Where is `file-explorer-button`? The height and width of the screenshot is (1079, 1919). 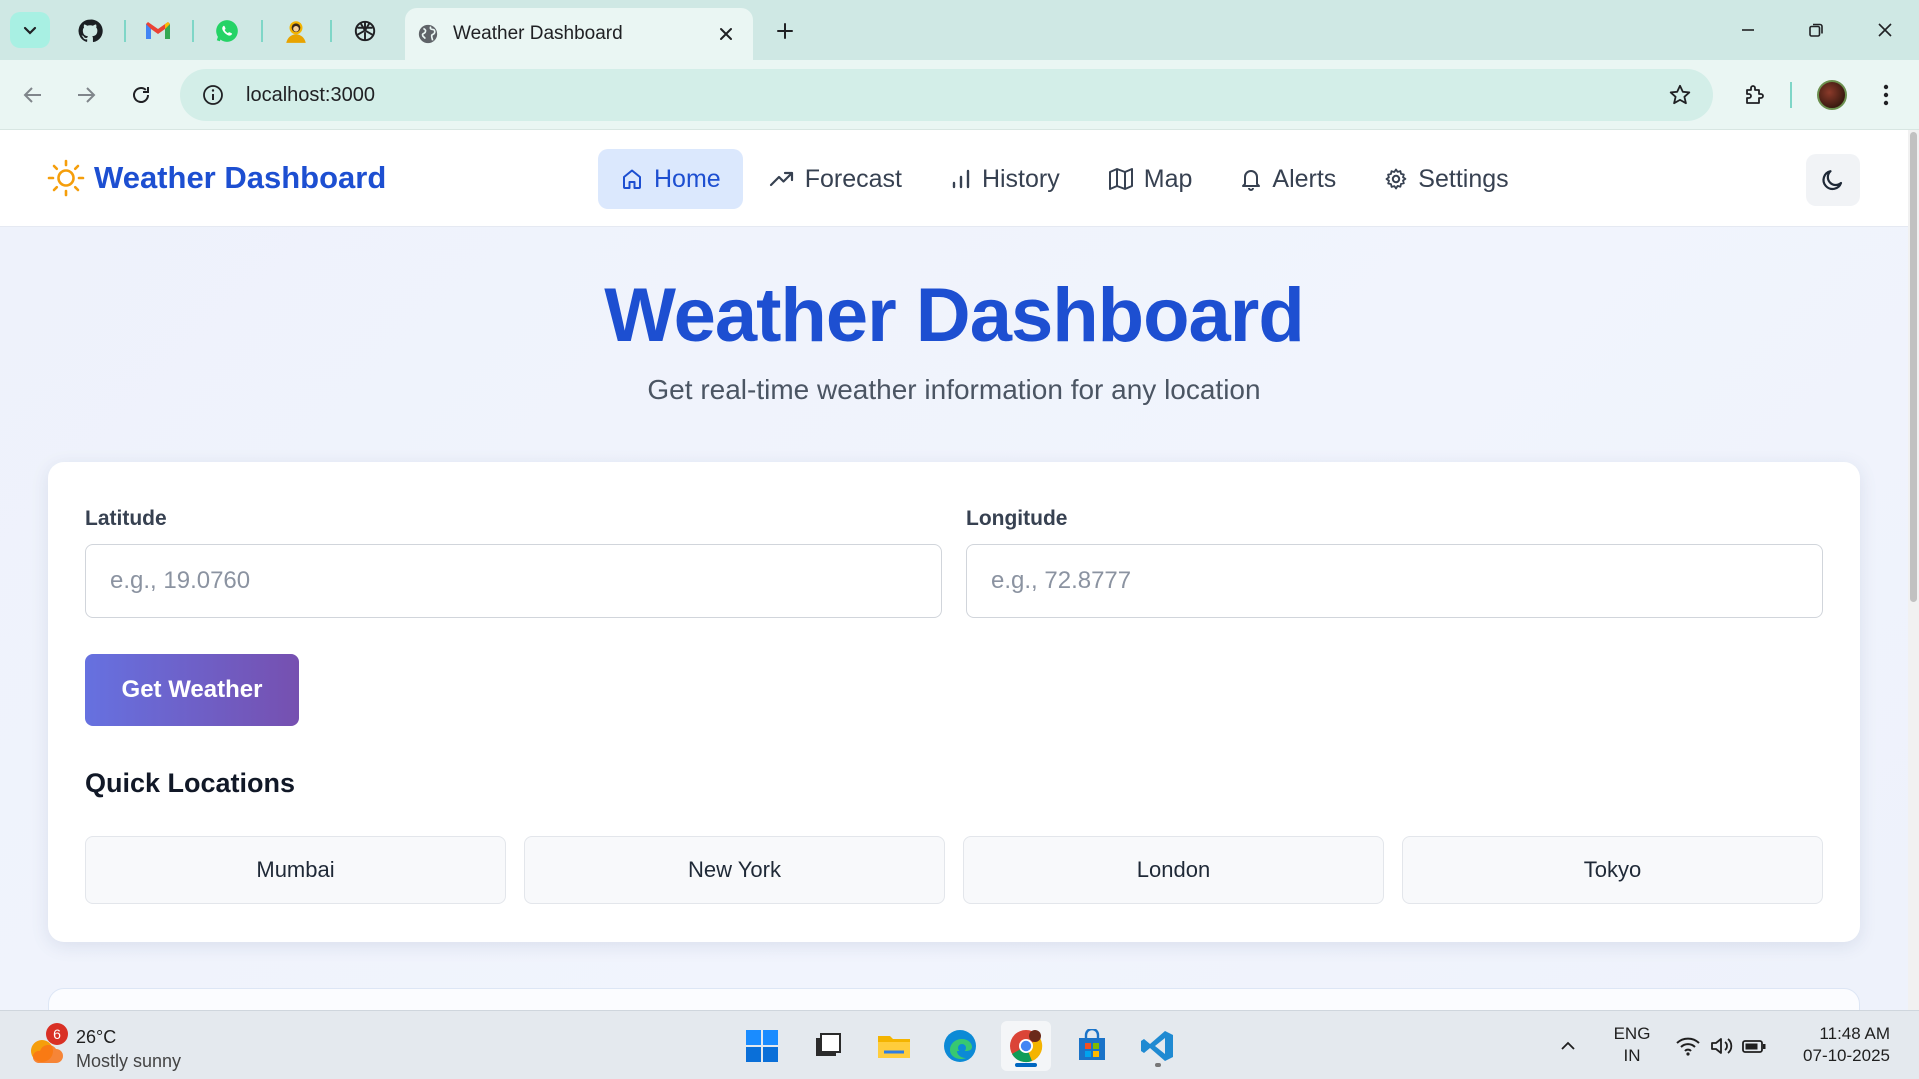 file-explorer-button is located at coordinates (894, 1046).